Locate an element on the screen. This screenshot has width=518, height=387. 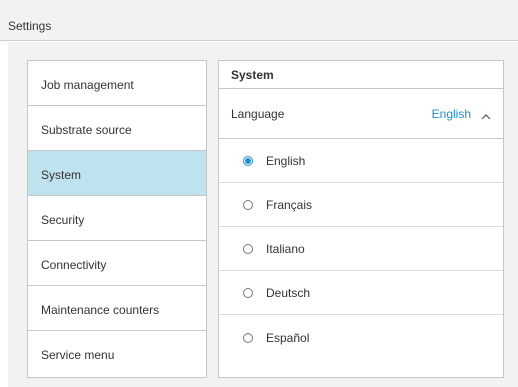
window-title: Settings is located at coordinates (30, 26).